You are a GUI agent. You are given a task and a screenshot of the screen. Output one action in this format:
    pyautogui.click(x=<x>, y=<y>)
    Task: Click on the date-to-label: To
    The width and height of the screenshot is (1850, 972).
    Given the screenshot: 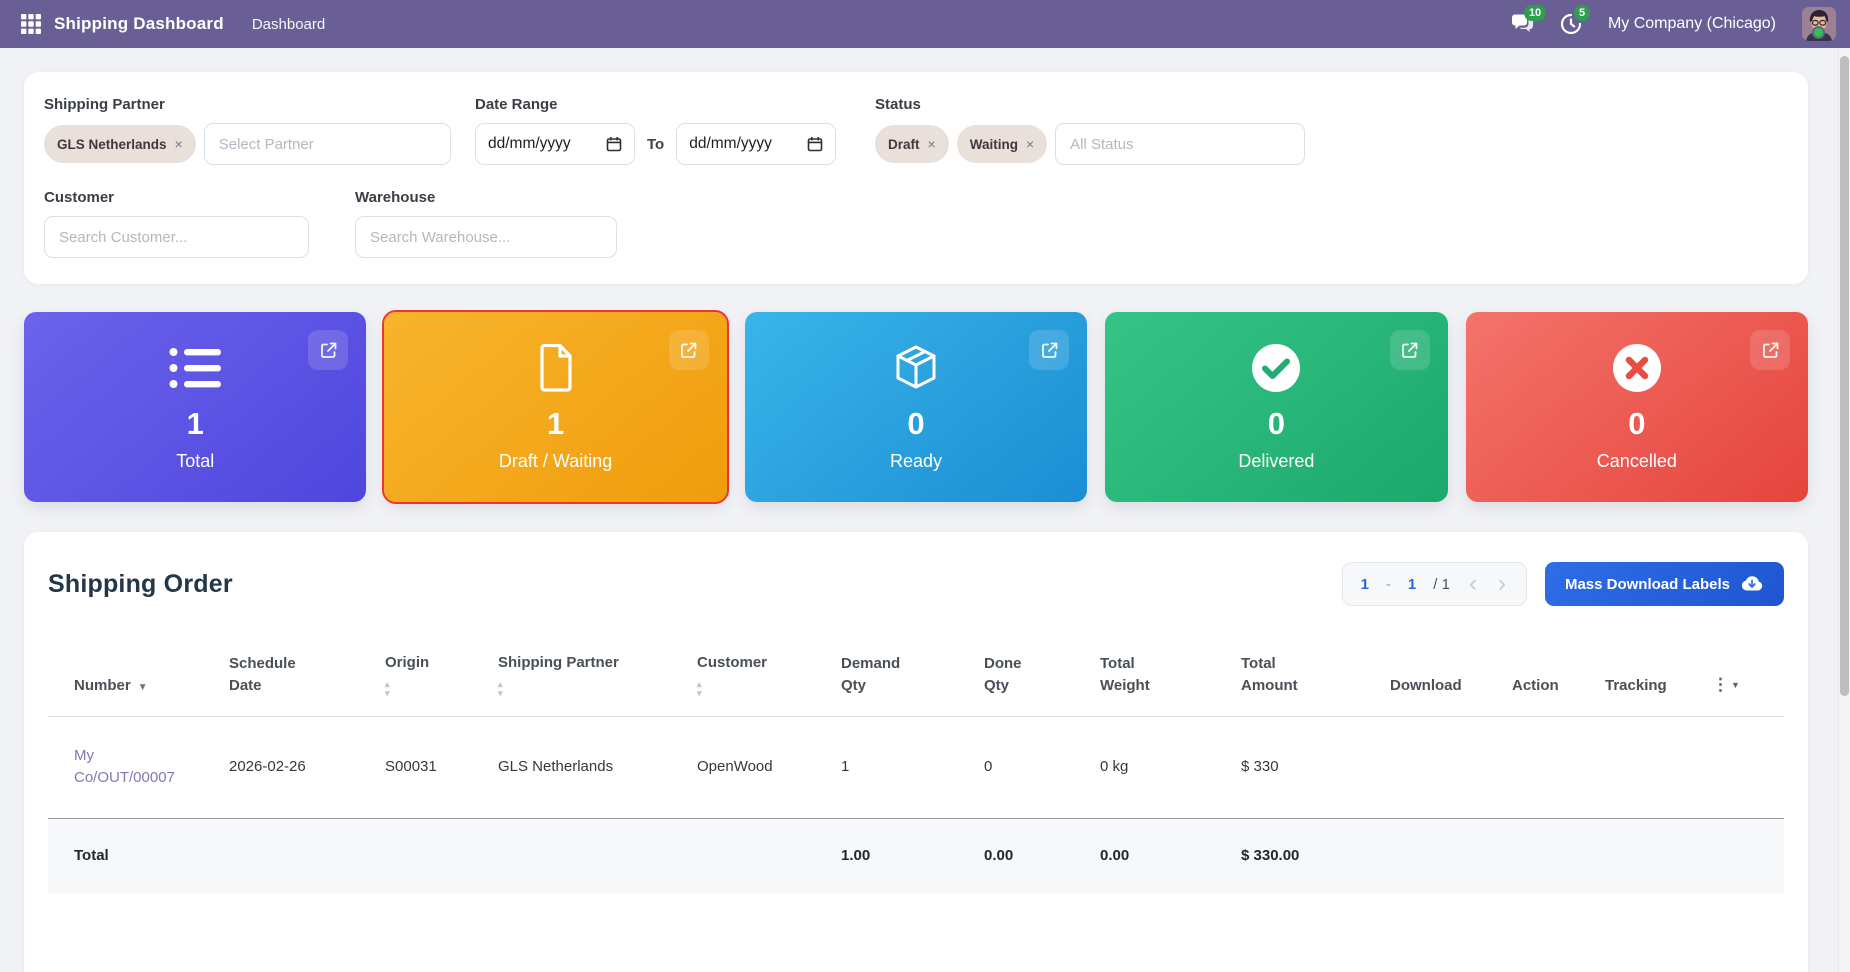 What is the action you would take?
    pyautogui.click(x=656, y=144)
    